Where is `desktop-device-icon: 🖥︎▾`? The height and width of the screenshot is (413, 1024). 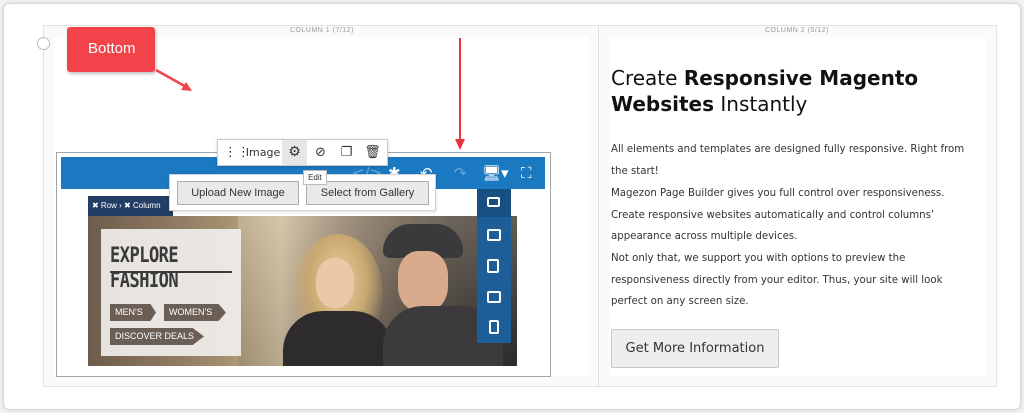
desktop-device-icon: 🖥︎▾ is located at coordinates (495, 173).